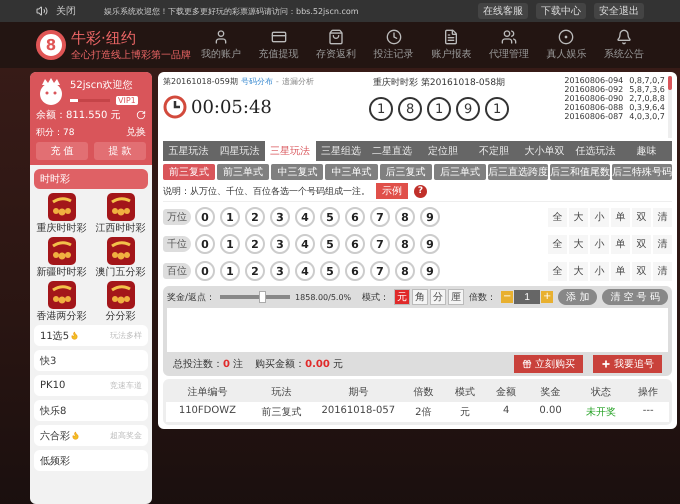 This screenshot has width=680, height=504. What do you see at coordinates (290, 151) in the screenshot?
I see `play-tab: 三星玩法` at bounding box center [290, 151].